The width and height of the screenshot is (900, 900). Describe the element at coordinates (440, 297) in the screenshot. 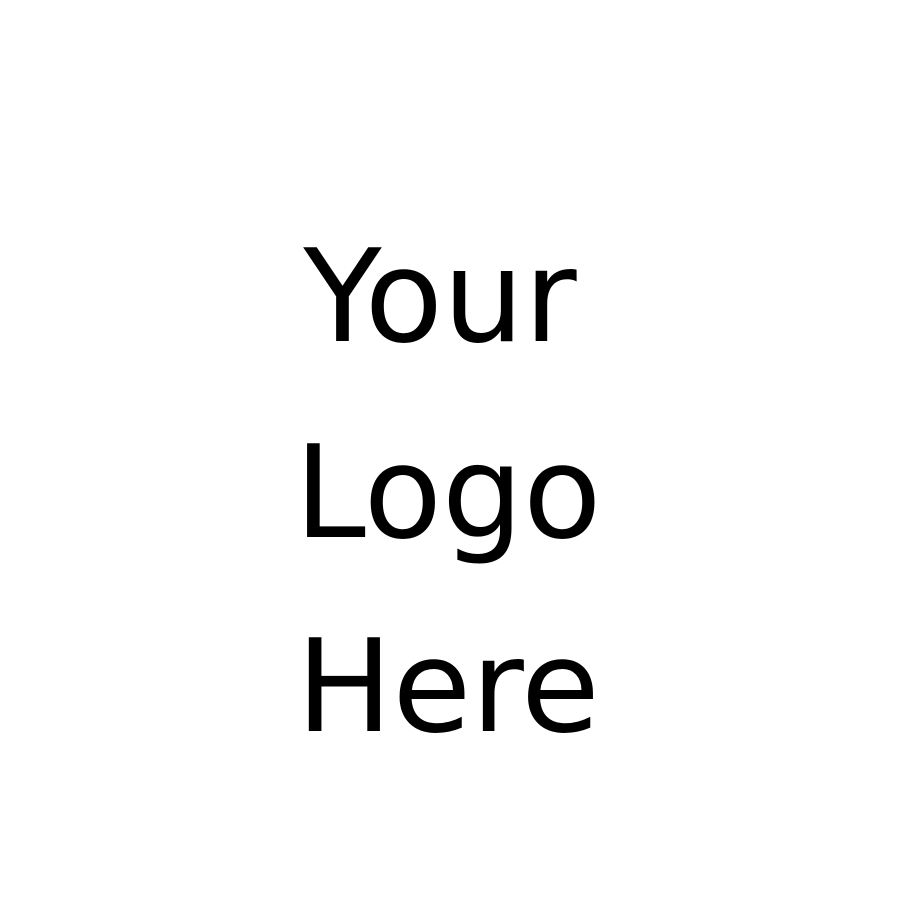

I see `logo-line-your: Your` at that location.